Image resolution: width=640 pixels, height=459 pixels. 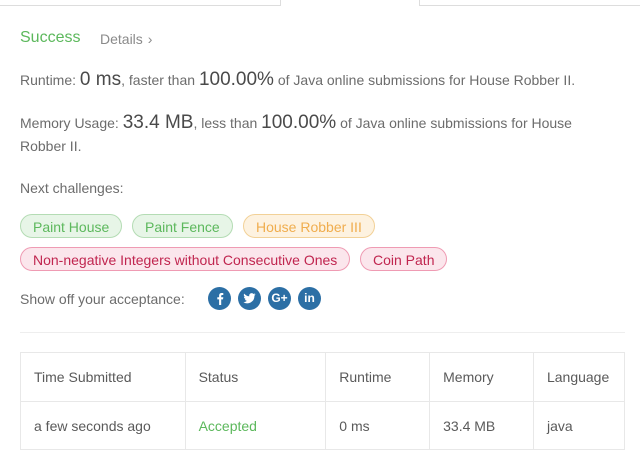 What do you see at coordinates (299, 122) in the screenshot?
I see `memory-percent: 100.00%` at bounding box center [299, 122].